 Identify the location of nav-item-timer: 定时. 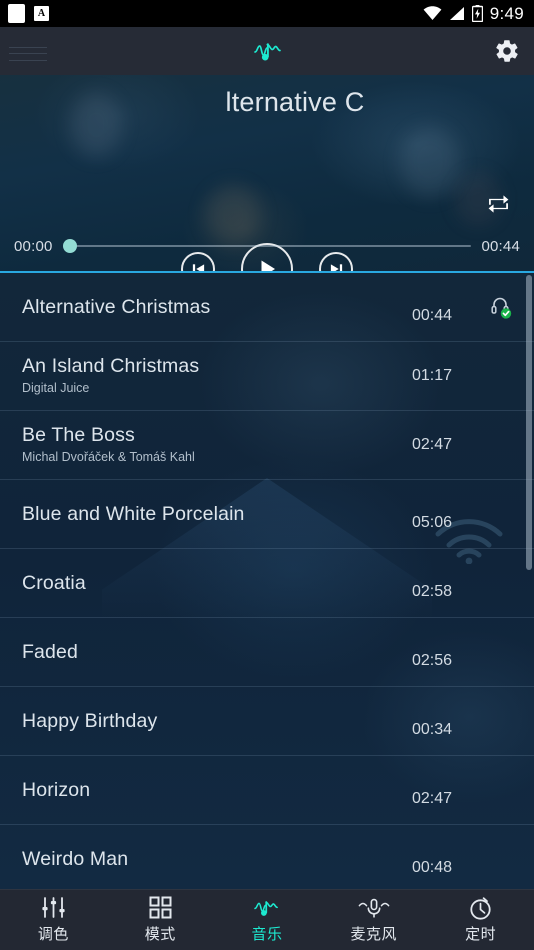
(480, 920).